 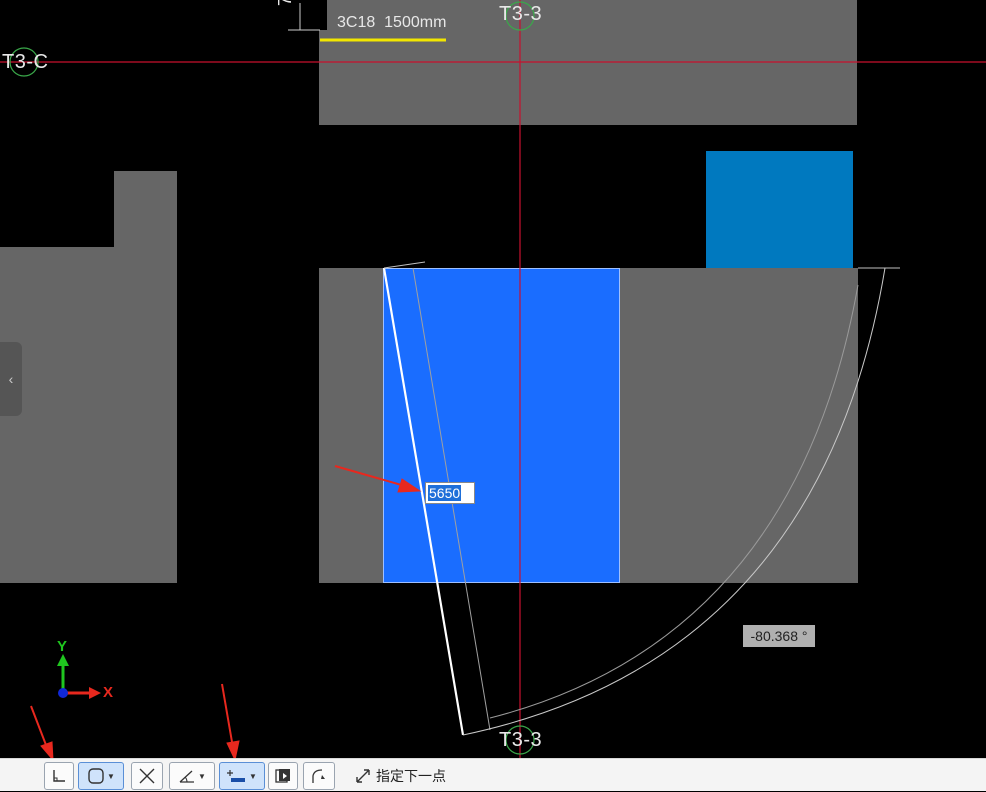 I want to click on dynamic-input-button: ▼, so click(x=242, y=776).